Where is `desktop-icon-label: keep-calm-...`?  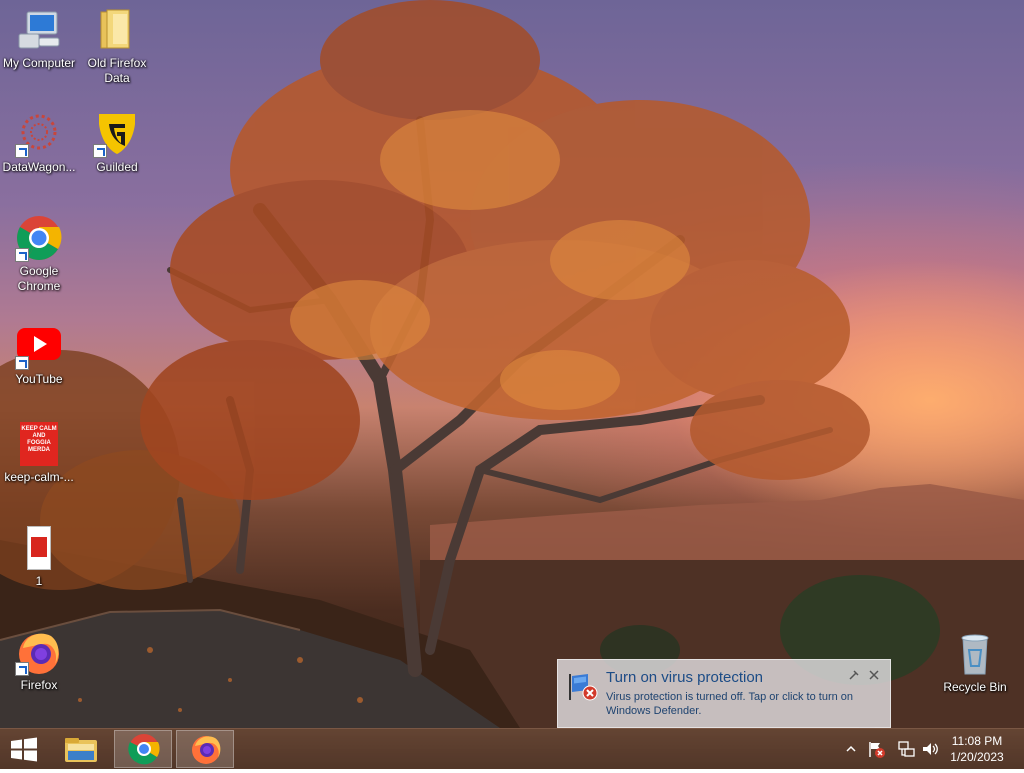 desktop-icon-label: keep-calm-... is located at coordinates (39, 477).